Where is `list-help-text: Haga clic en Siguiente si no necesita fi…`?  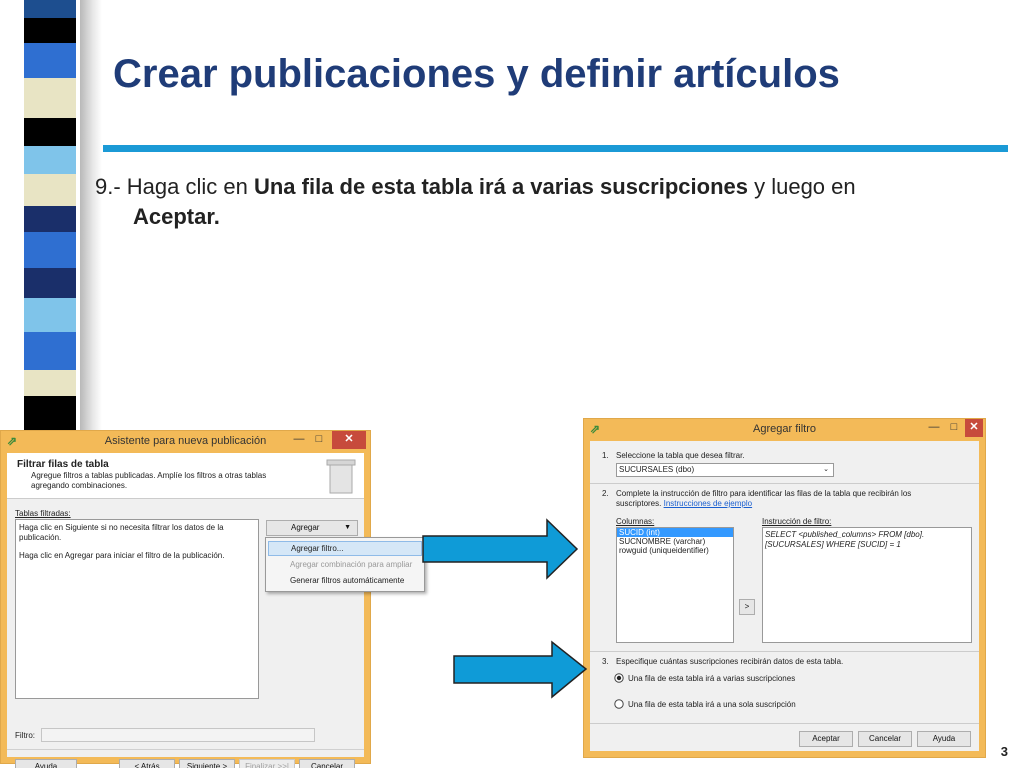
list-help-text: Haga clic en Siguiente si no necesita fi… is located at coordinates (121, 532).